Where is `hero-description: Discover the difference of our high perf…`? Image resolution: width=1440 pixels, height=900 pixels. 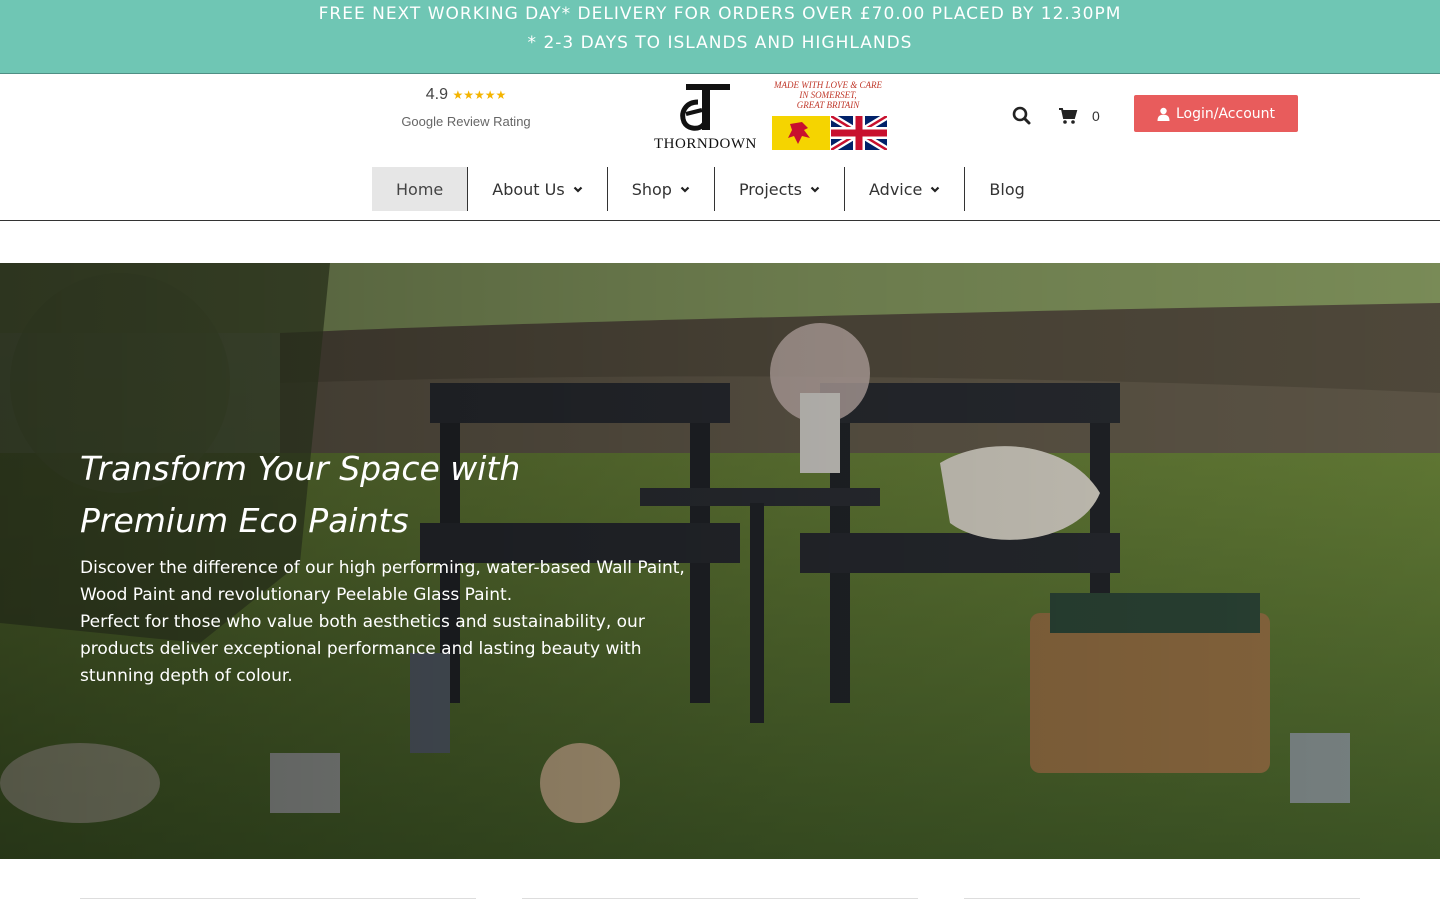
hero-description: Discover the difference of our high perf… is located at coordinates (385, 622).